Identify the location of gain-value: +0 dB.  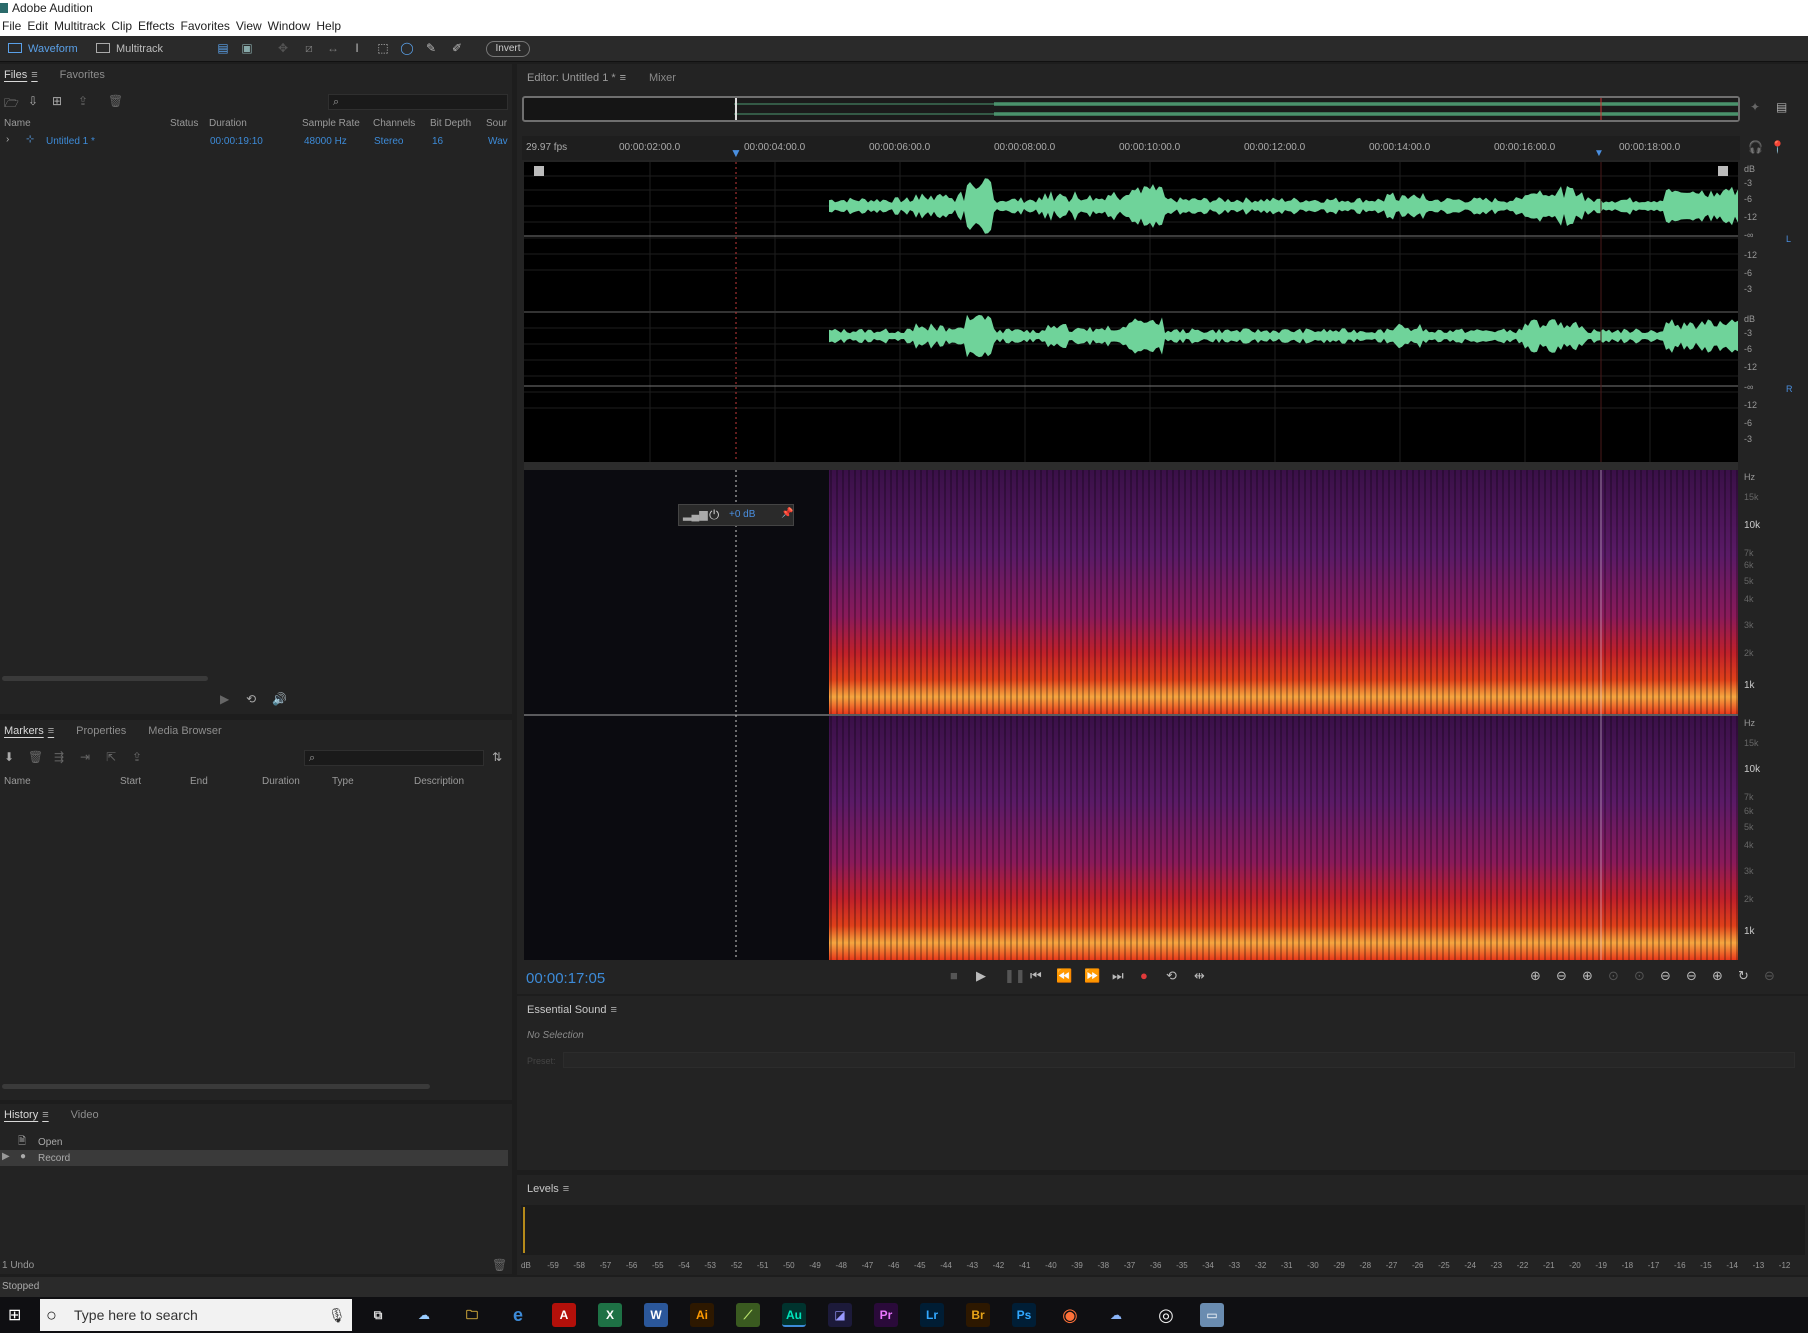
(742, 514).